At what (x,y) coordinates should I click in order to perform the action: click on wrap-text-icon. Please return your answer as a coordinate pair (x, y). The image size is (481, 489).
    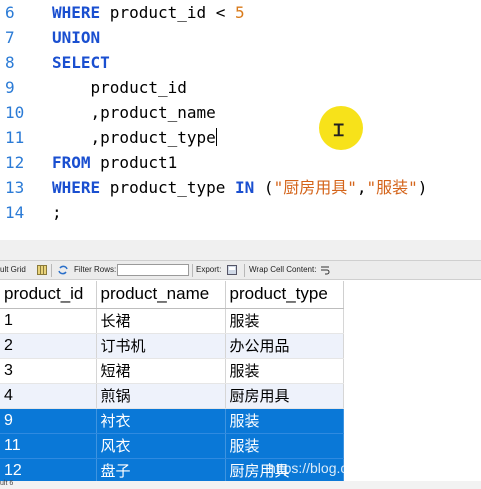
    Looking at the image, I should click on (325, 270).